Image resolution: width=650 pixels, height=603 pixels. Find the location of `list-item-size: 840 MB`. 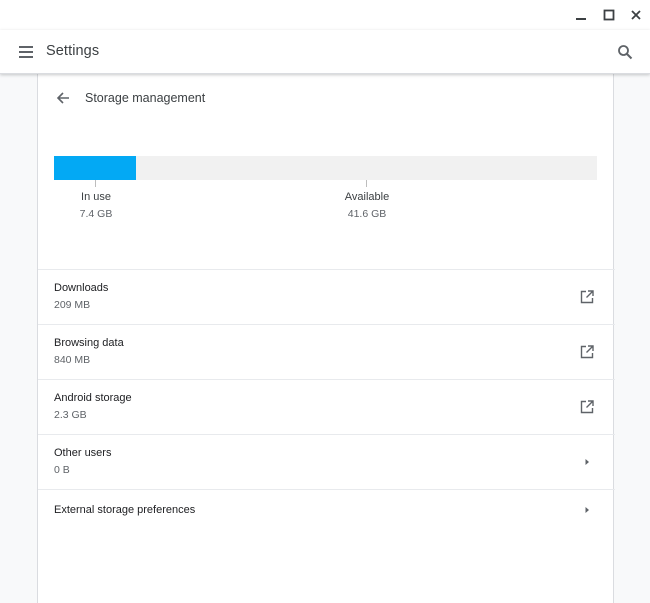

list-item-size: 840 MB is located at coordinates (72, 360).